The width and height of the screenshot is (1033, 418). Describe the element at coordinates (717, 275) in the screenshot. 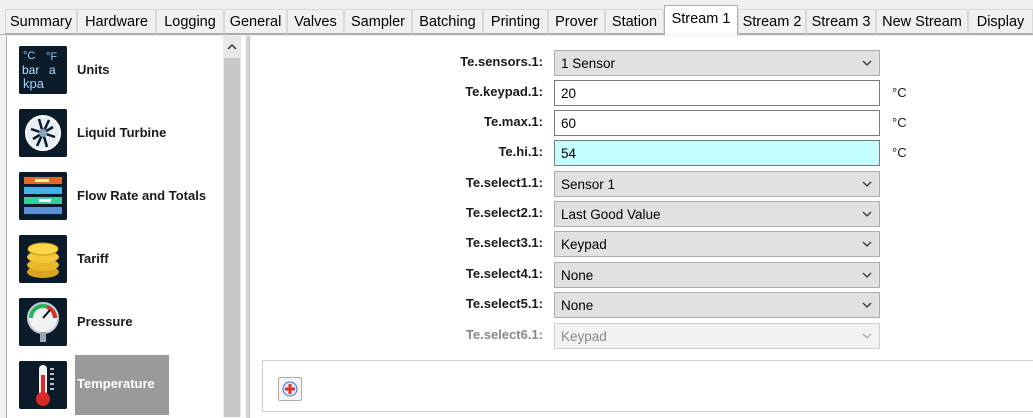

I see `te-select4-select: None` at that location.